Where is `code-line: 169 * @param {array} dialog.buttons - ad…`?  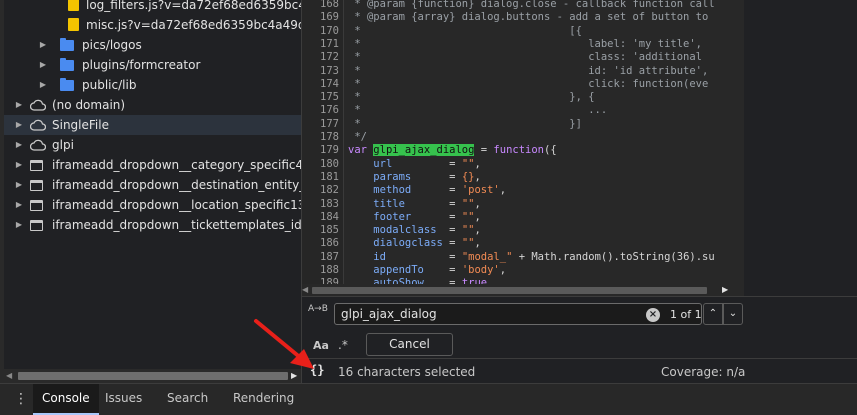 code-line: 169 * @param {array} dialog.buttons - ad… is located at coordinates (522, 17).